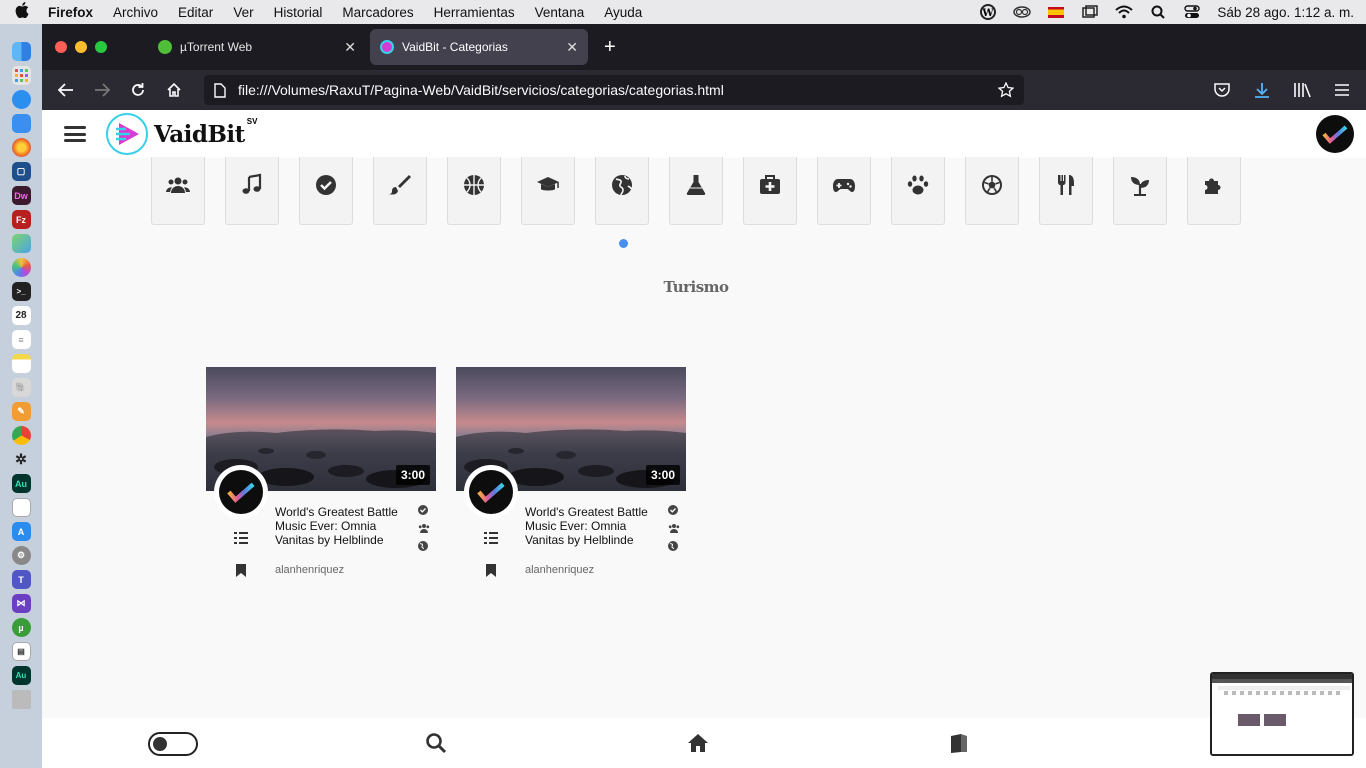  What do you see at coordinates (474, 191) in the screenshot?
I see `category-sports-basketball` at bounding box center [474, 191].